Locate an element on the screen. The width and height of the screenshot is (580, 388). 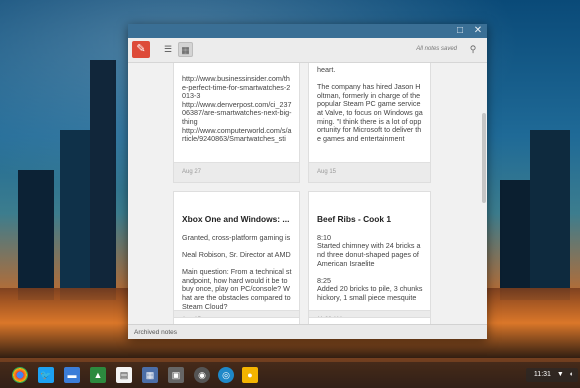
archived-notes-link: Archived notes is located at coordinates (307, 331).